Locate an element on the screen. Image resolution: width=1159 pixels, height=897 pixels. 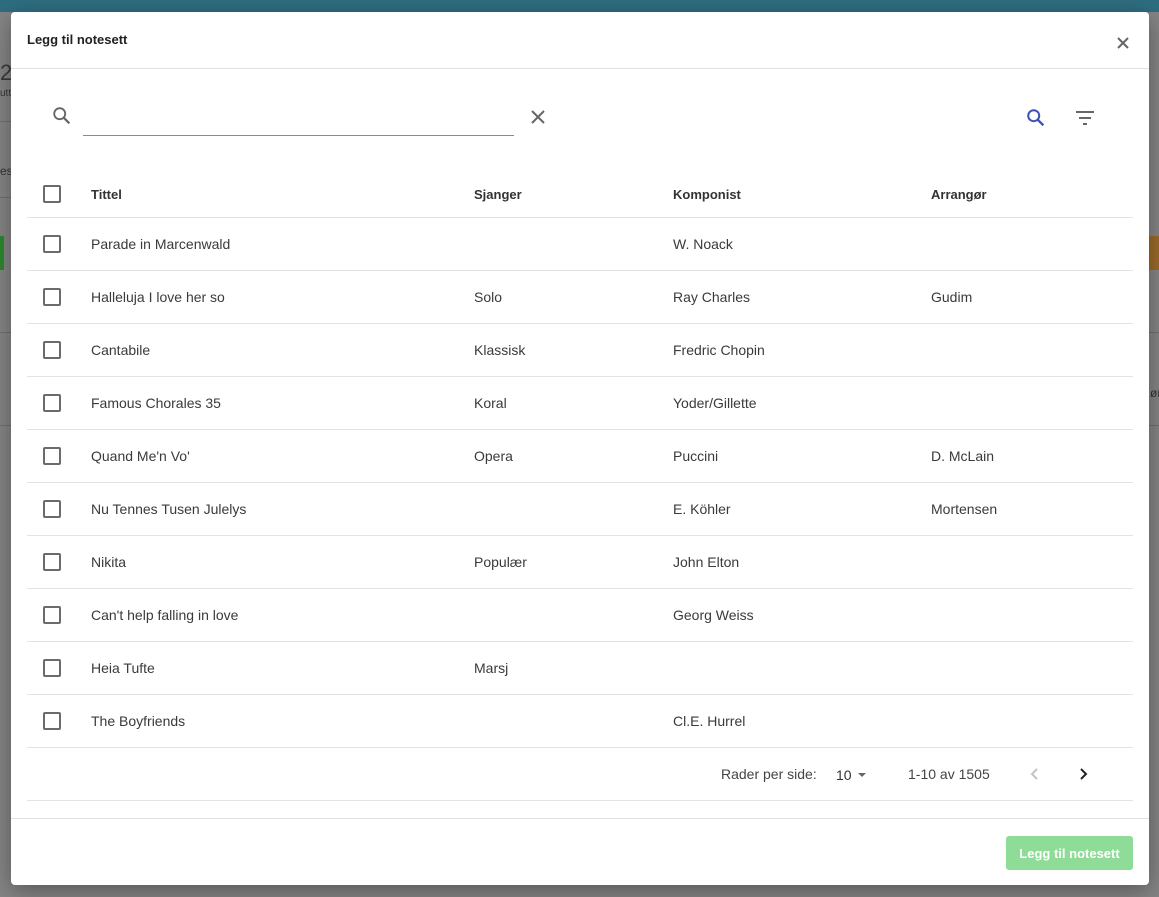
cell-composer: W. Noack is located at coordinates (703, 244).